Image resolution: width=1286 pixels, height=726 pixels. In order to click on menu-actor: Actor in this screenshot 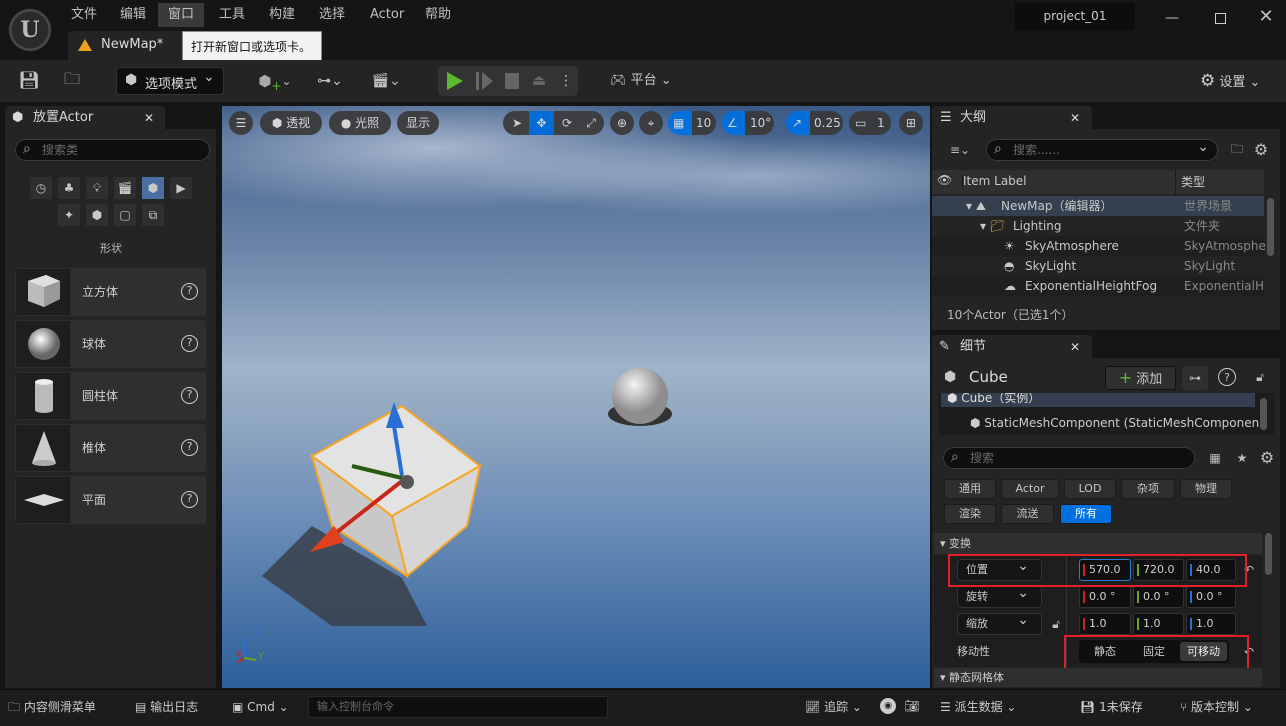, I will do `click(387, 15)`.